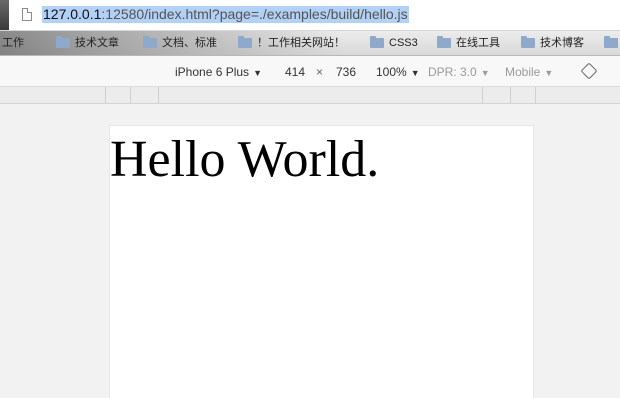 The width and height of the screenshot is (620, 398). What do you see at coordinates (478, 43) in the screenshot?
I see `bookmark-label: 在线工具` at bounding box center [478, 43].